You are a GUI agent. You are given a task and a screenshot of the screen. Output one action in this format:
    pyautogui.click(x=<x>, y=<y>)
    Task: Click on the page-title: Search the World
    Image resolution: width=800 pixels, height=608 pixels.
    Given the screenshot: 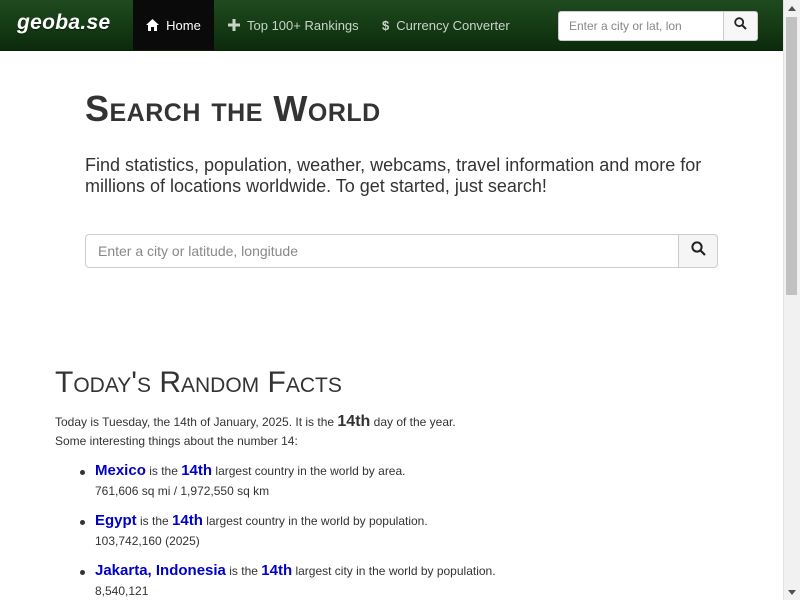 What is the action you would take?
    pyautogui.click(x=233, y=108)
    